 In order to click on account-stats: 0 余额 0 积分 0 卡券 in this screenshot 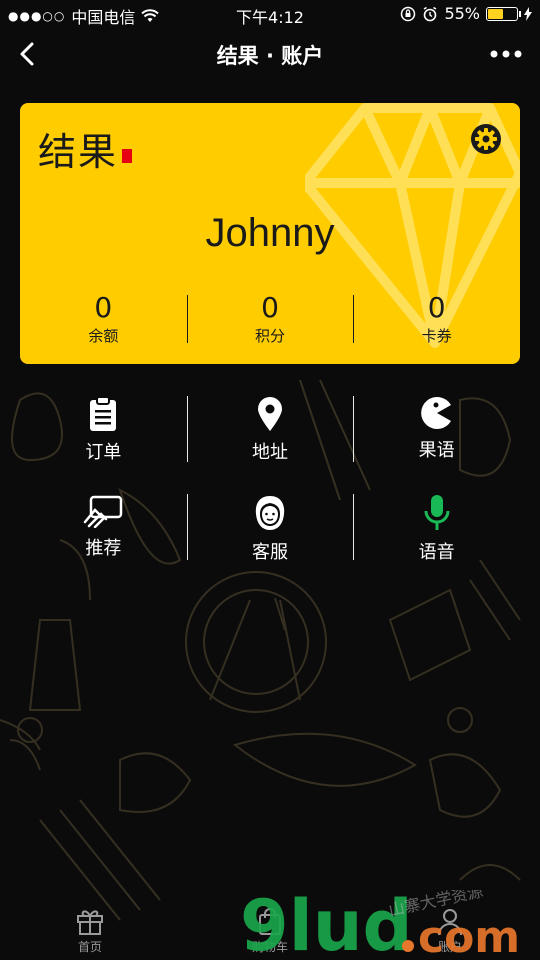, I will do `click(270, 318)`.